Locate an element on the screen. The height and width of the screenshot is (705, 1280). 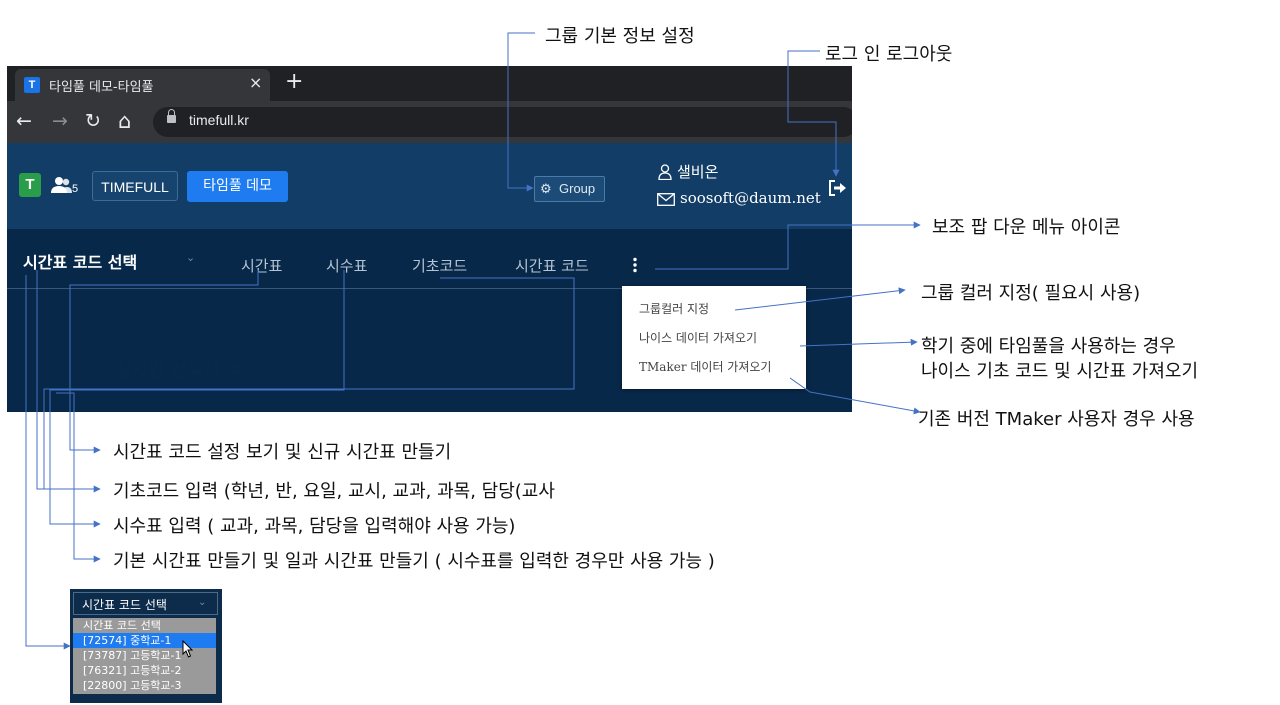
select-option: [73787] 고등학교-1 is located at coordinates (144, 655).